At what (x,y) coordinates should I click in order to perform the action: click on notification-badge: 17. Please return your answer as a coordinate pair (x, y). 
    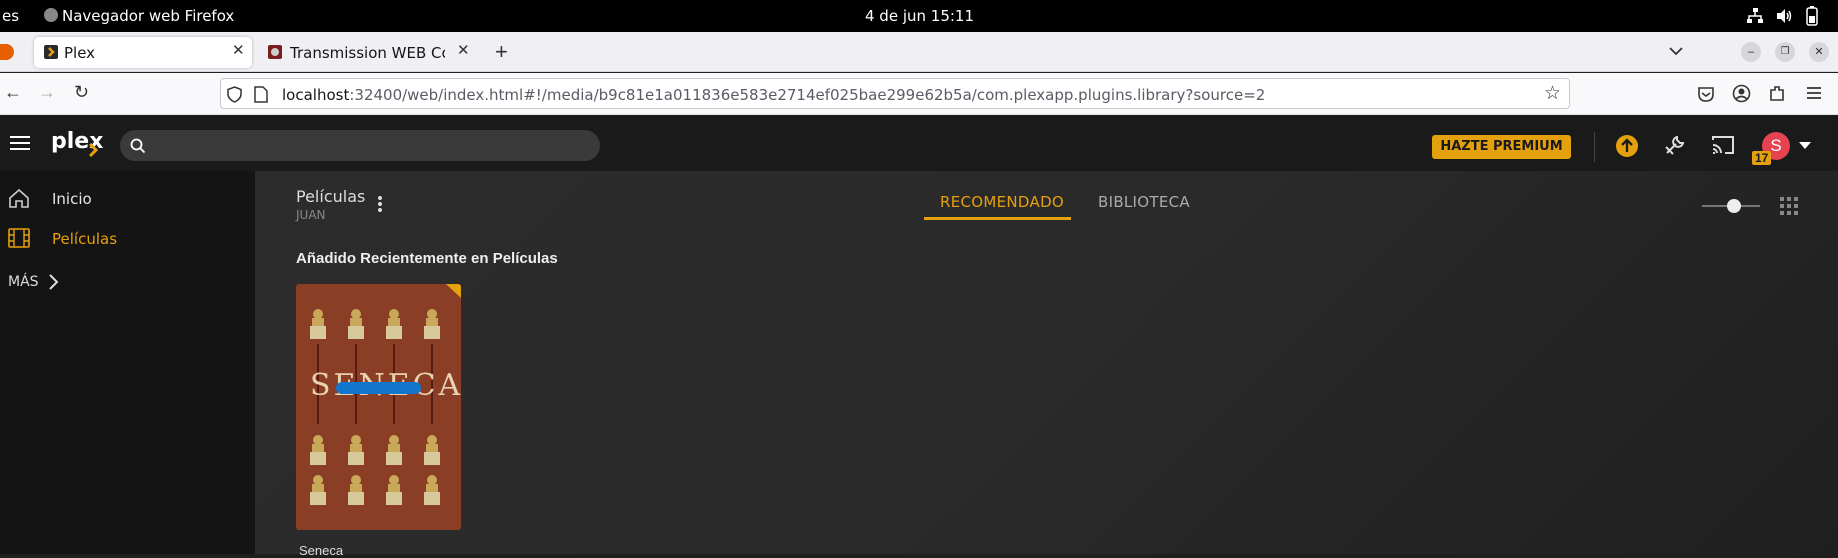
    Looking at the image, I should click on (1762, 158).